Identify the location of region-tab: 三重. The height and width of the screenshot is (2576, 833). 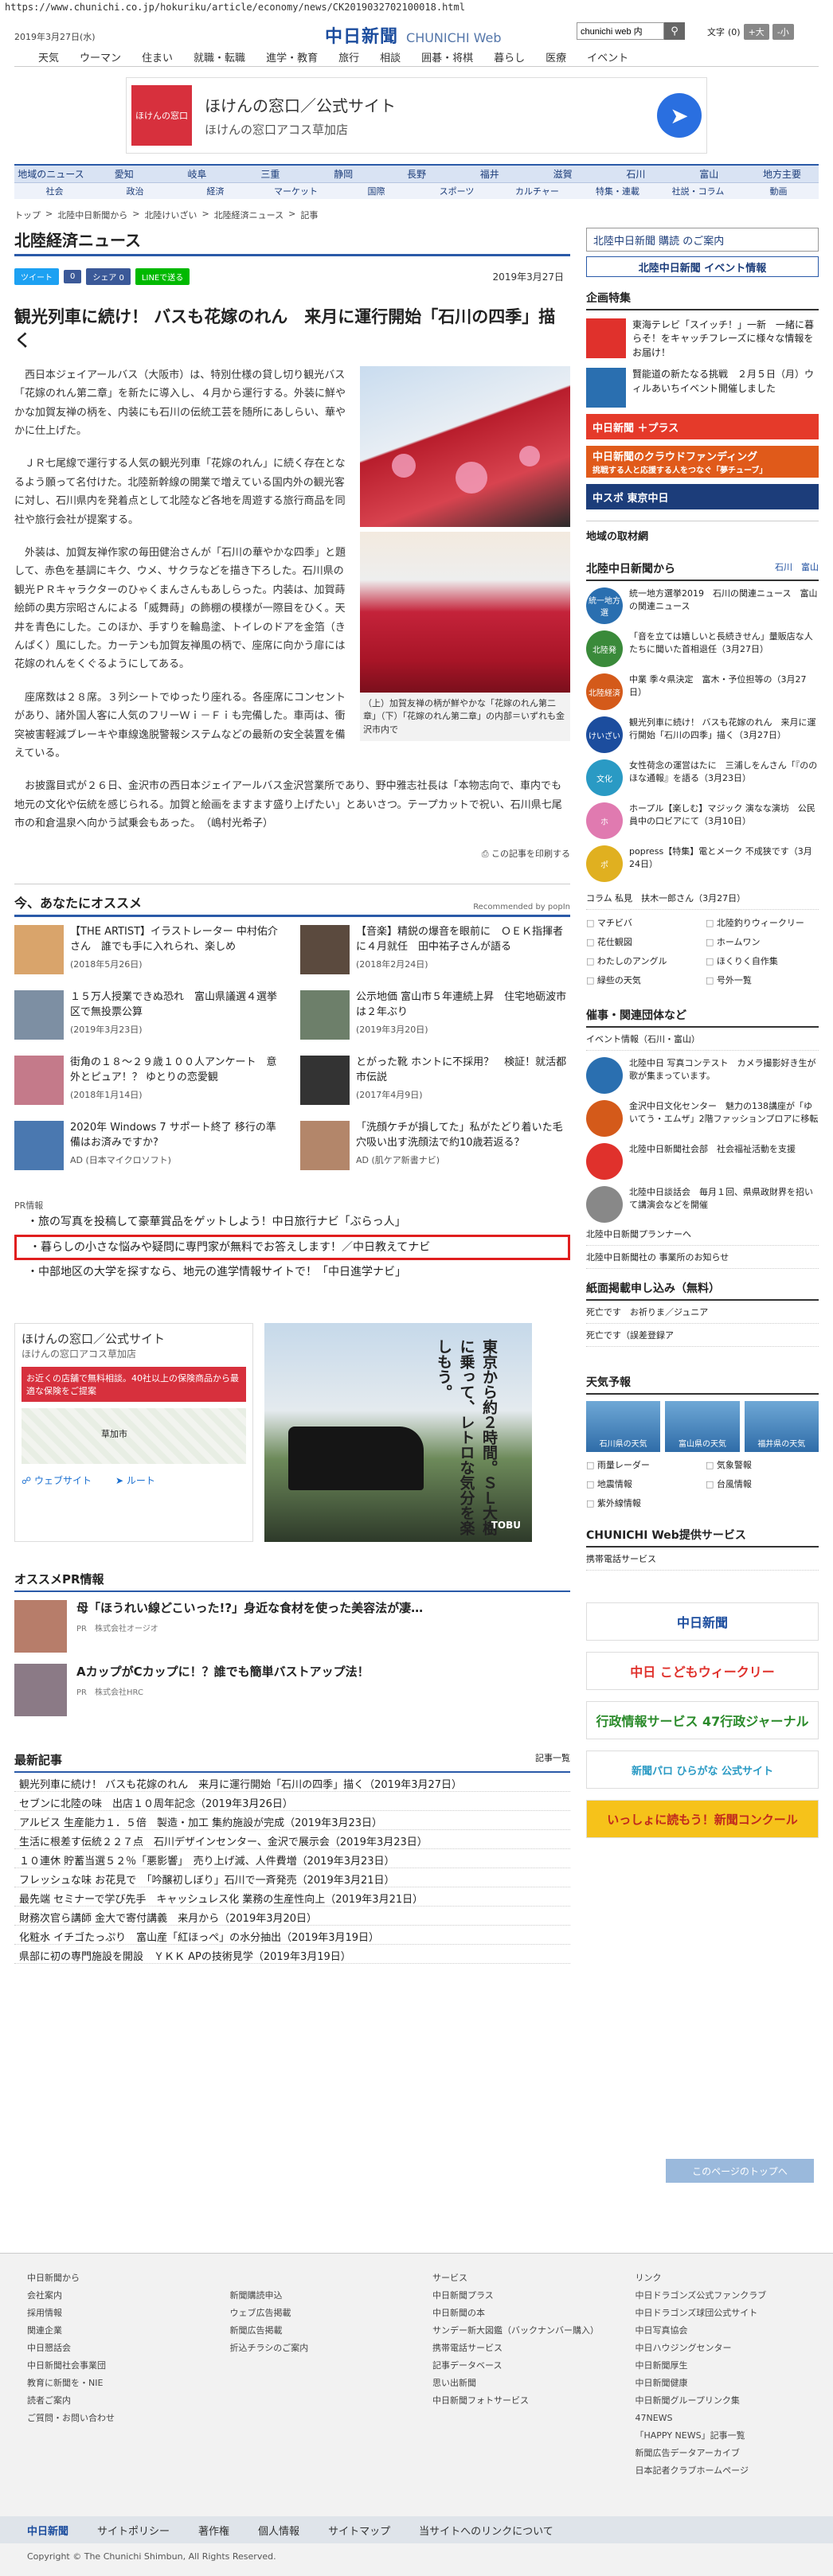
(270, 174).